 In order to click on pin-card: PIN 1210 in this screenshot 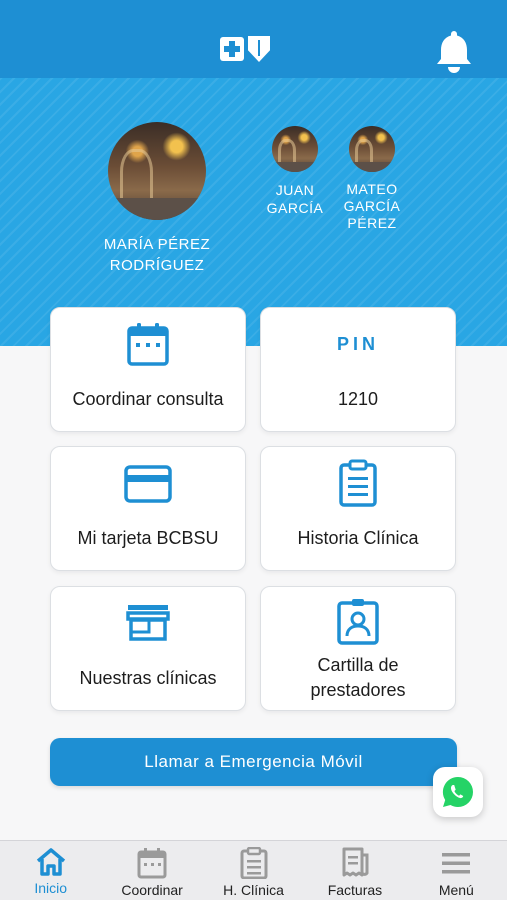, I will do `click(358, 369)`.